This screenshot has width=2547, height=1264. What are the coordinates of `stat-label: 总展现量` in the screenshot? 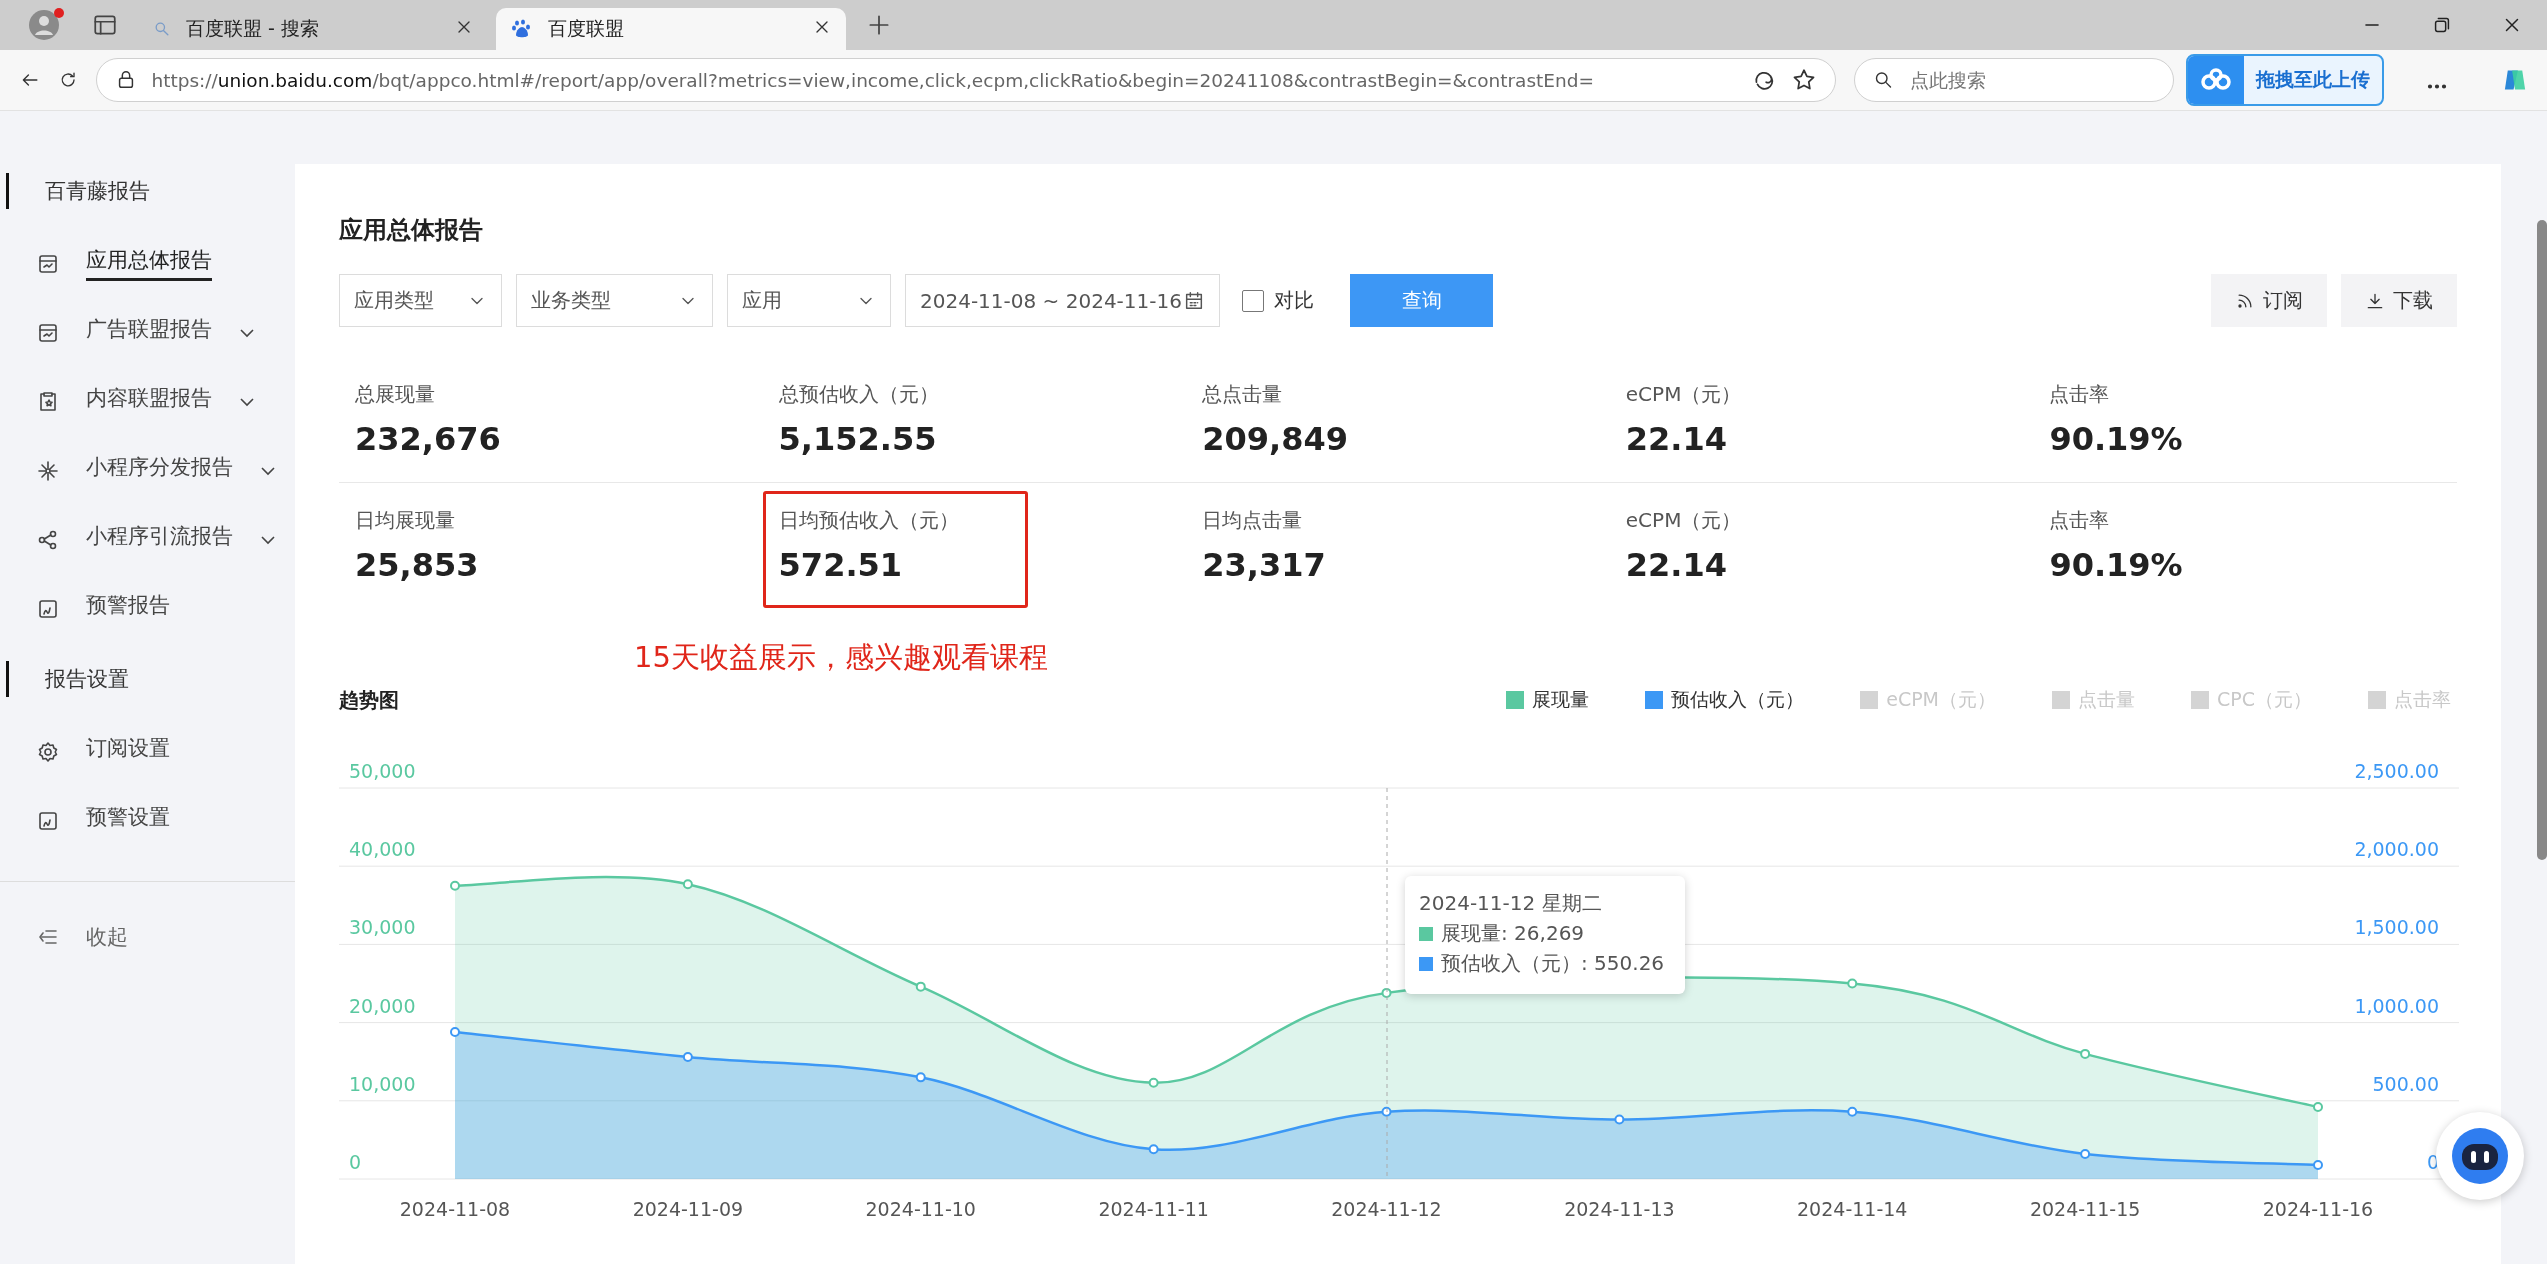 It's located at (395, 394).